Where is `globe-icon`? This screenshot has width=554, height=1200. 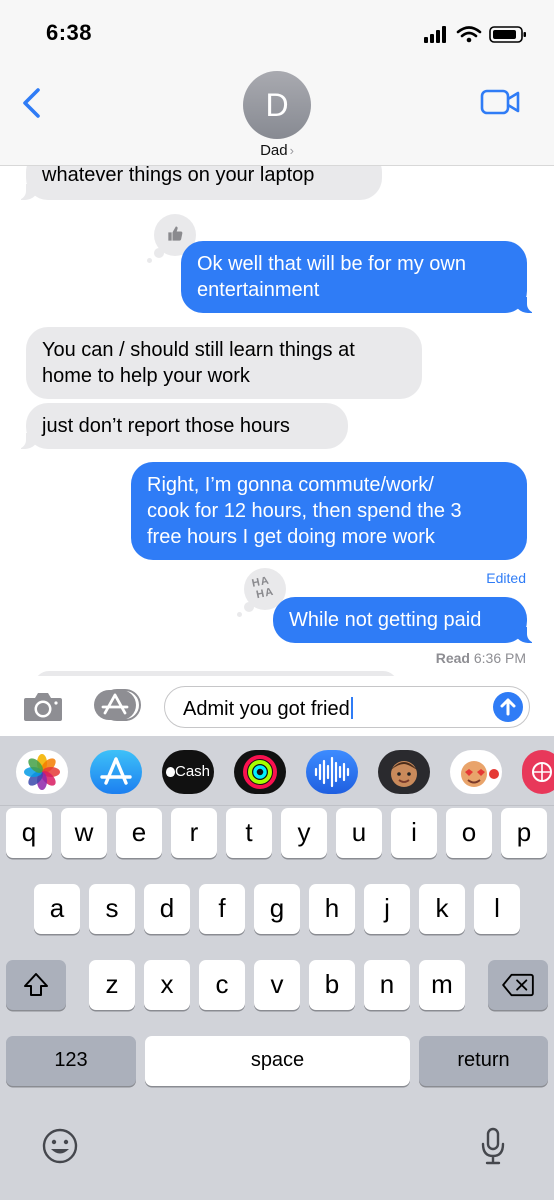
globe-icon is located at coordinates (542, 772).